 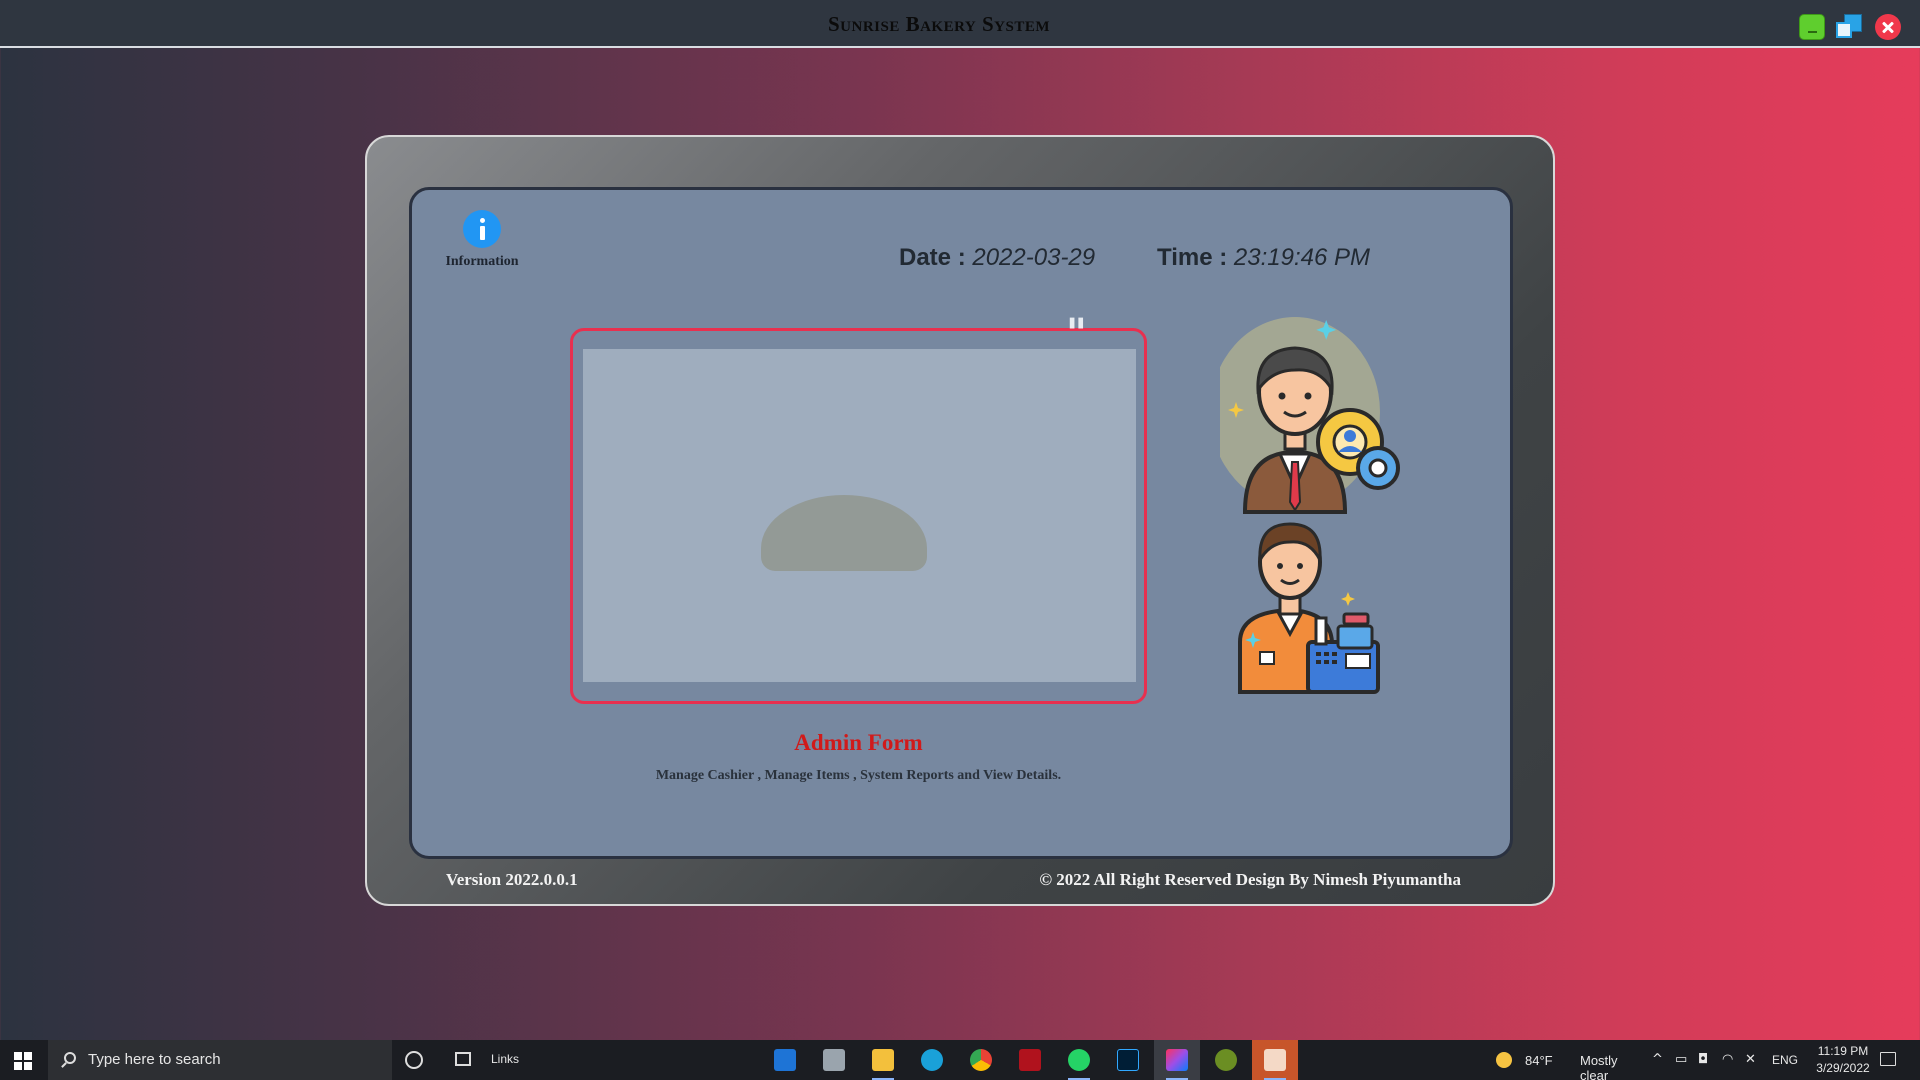 What do you see at coordinates (1849, 27) in the screenshot?
I see `maximize-button` at bounding box center [1849, 27].